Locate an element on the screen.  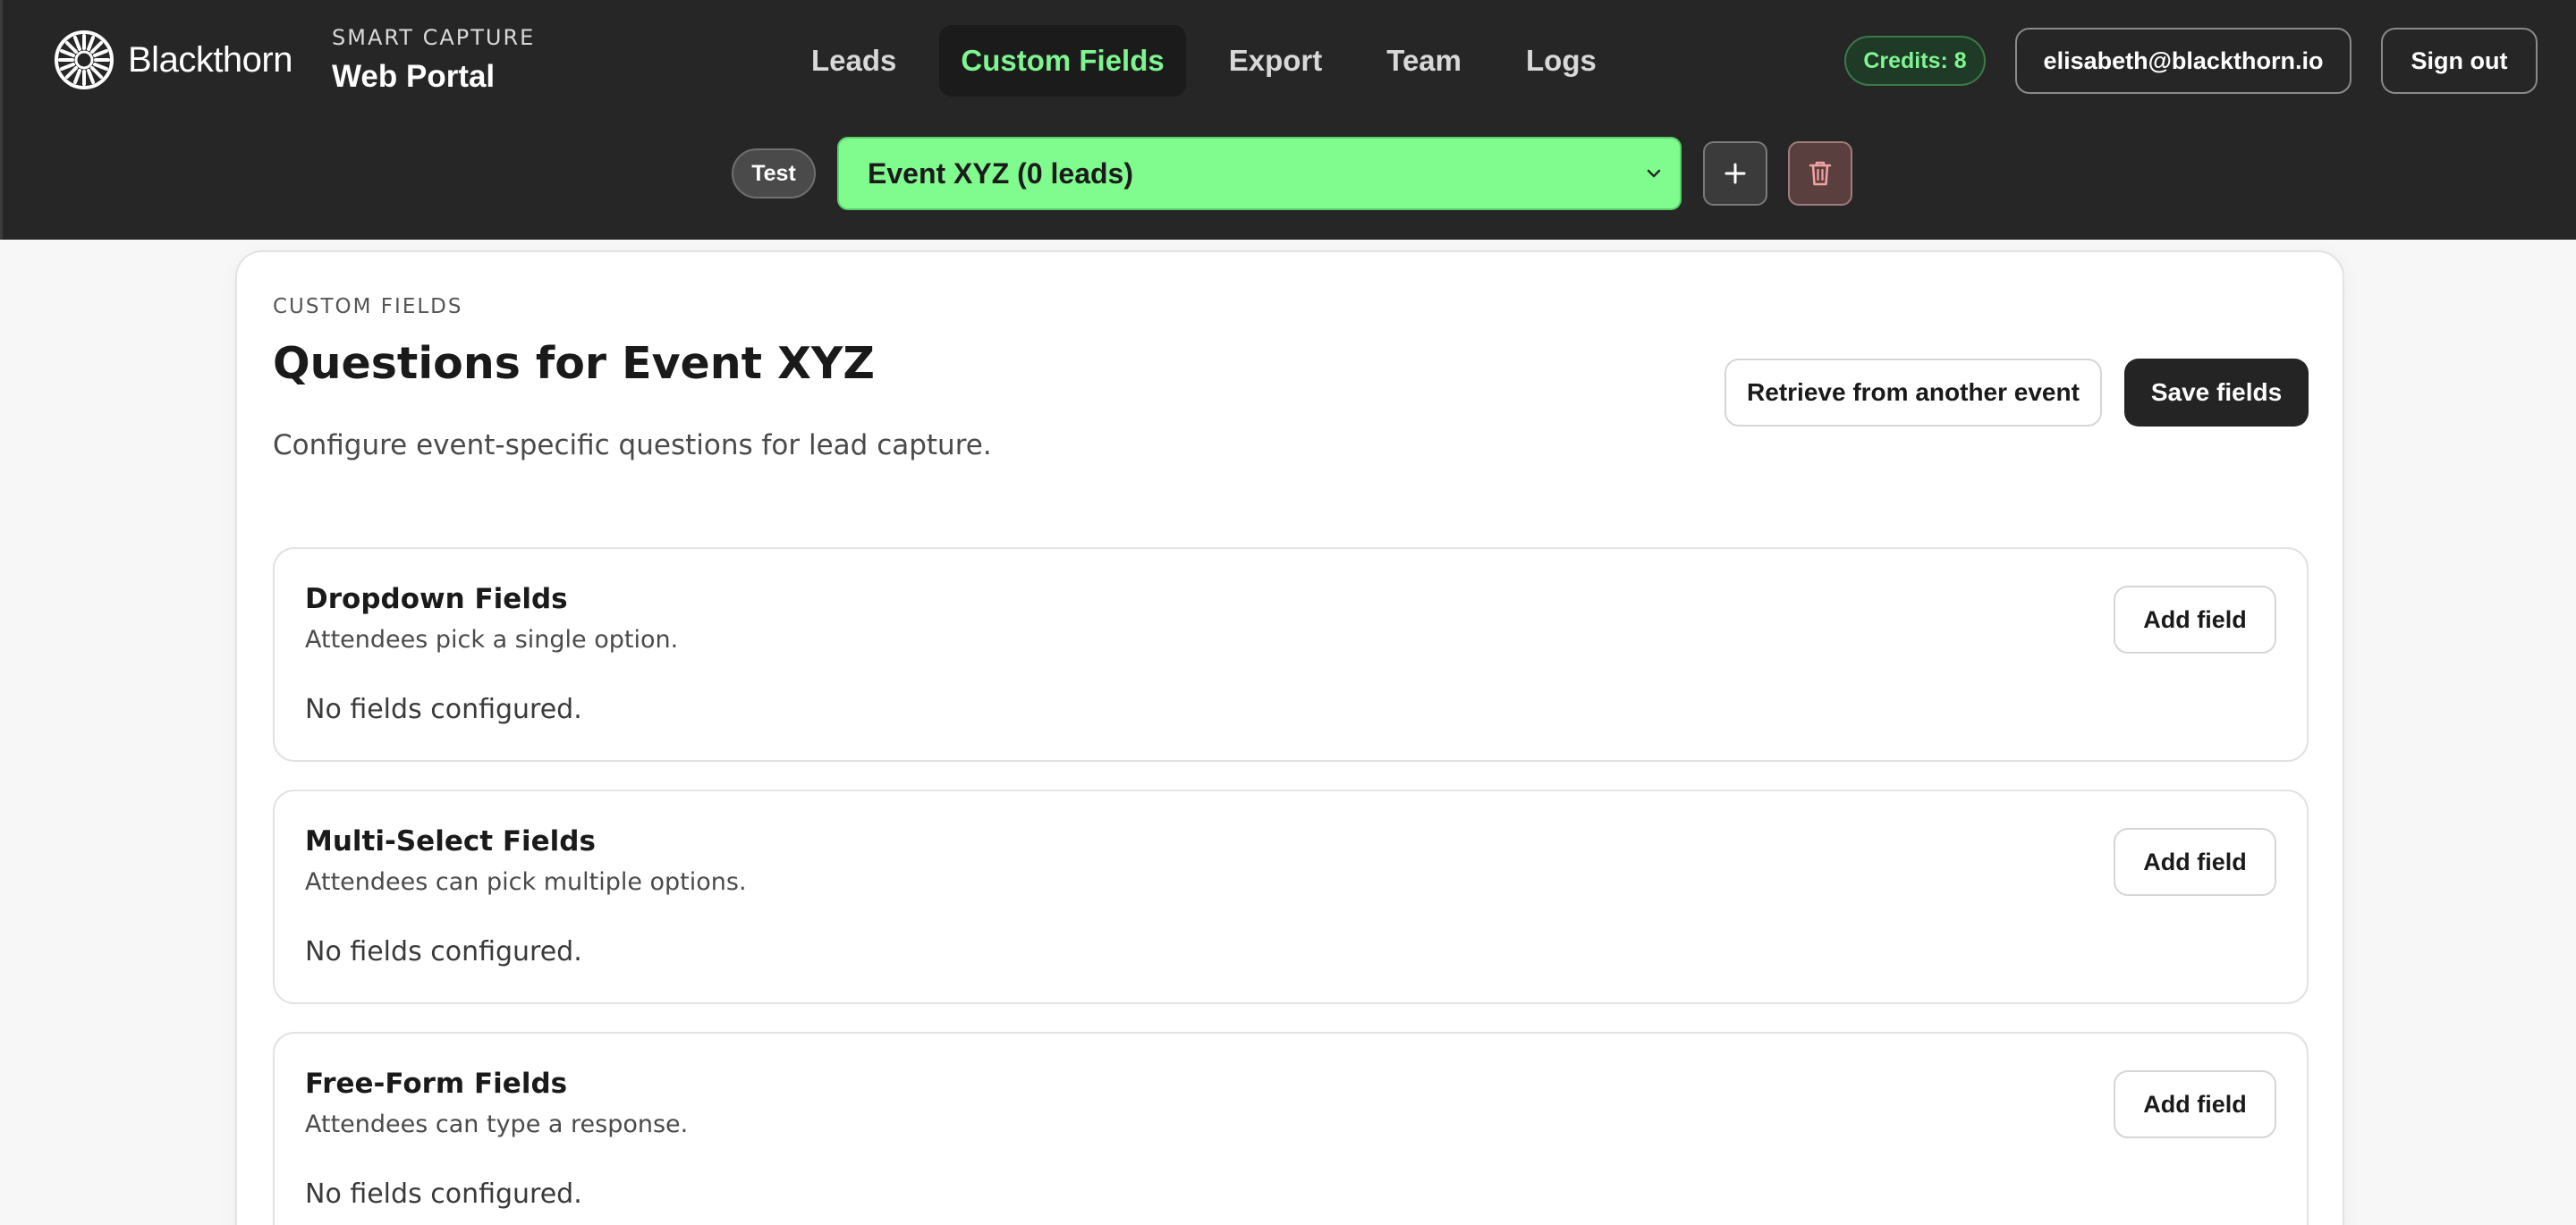
section-subtitle: Attendees pick a single option. is located at coordinates (492, 640).